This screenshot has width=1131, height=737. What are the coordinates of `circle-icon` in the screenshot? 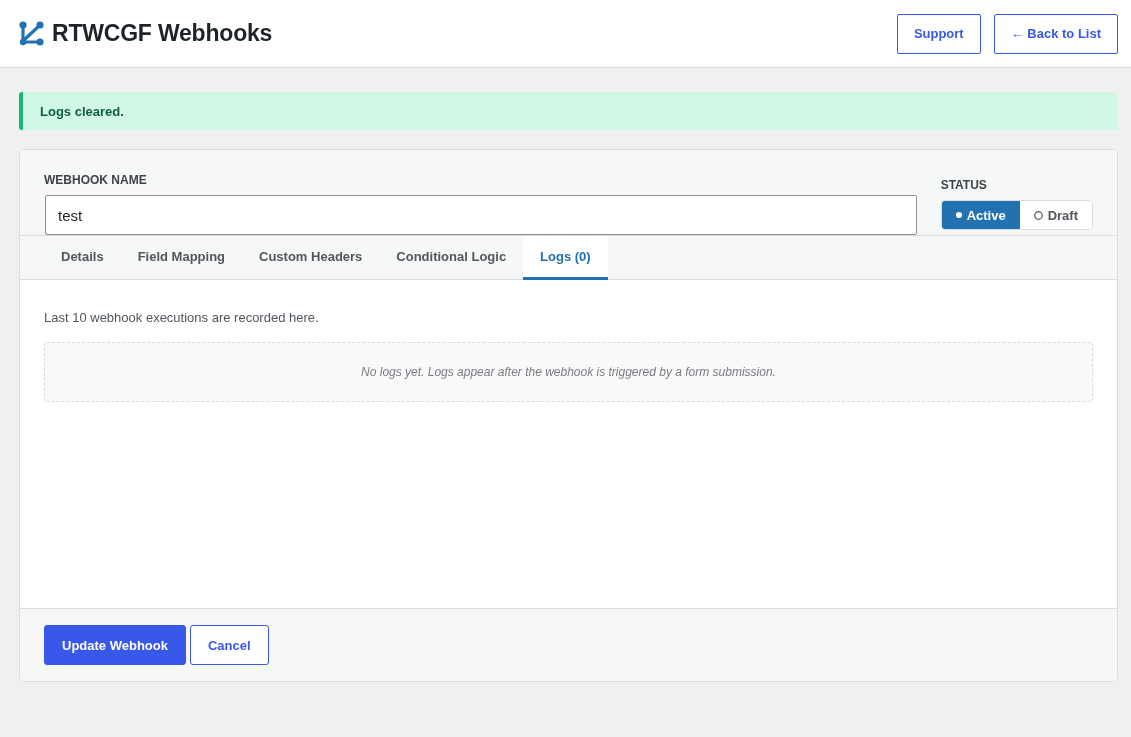 It's located at (1038, 215).